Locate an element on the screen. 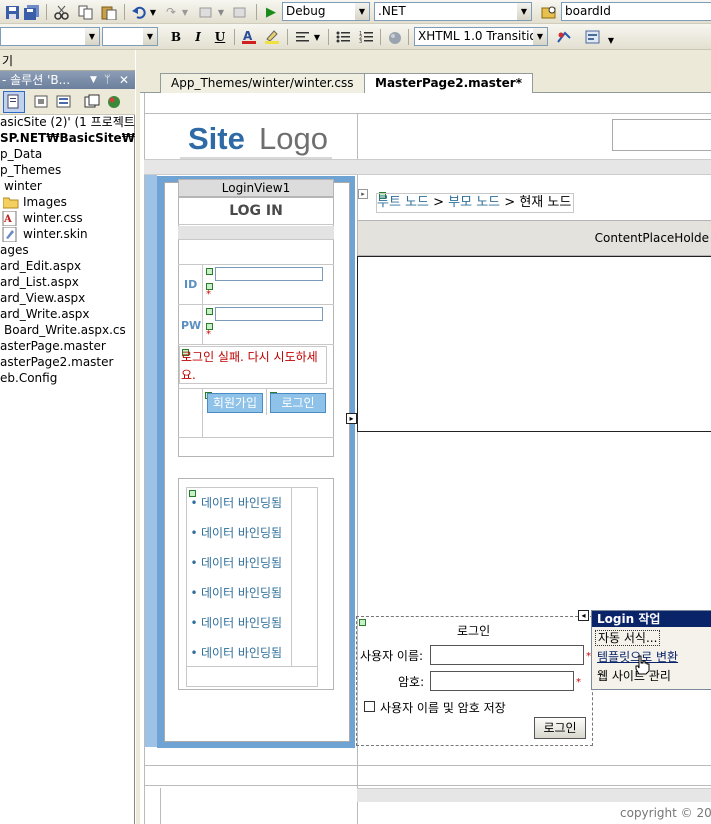  copy-icon is located at coordinates (85, 12).